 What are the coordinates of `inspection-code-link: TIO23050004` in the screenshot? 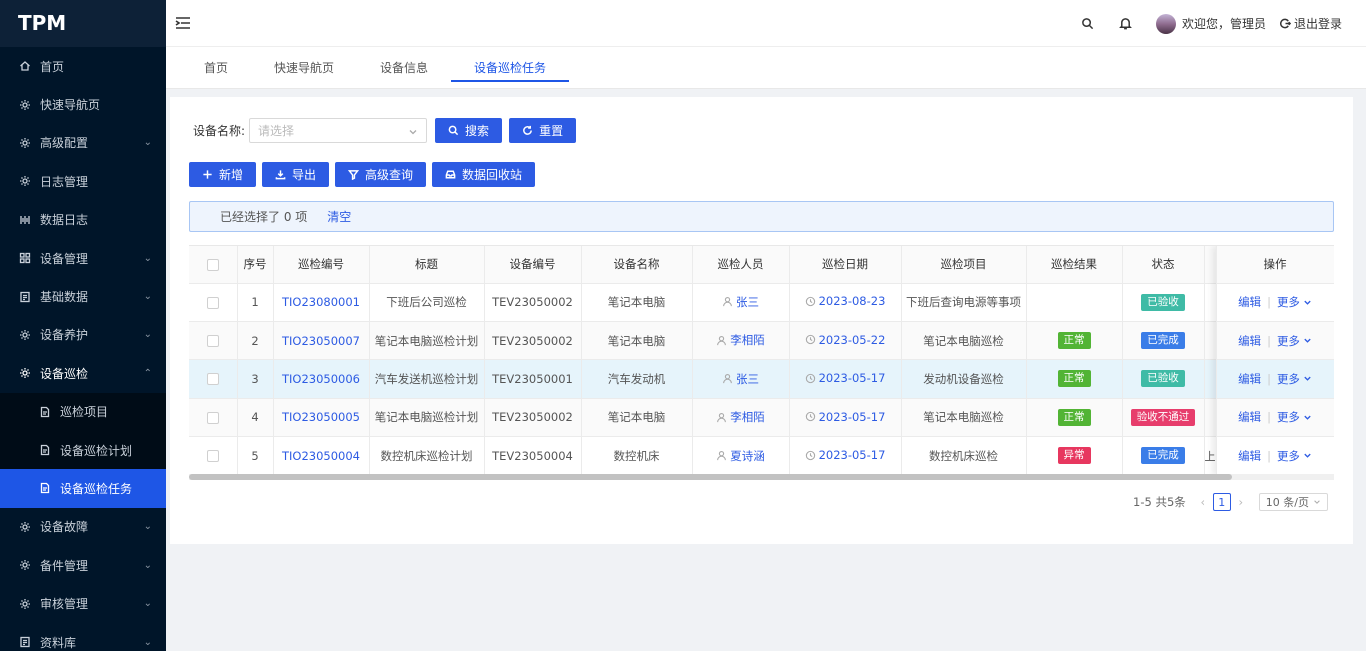 It's located at (321, 456).